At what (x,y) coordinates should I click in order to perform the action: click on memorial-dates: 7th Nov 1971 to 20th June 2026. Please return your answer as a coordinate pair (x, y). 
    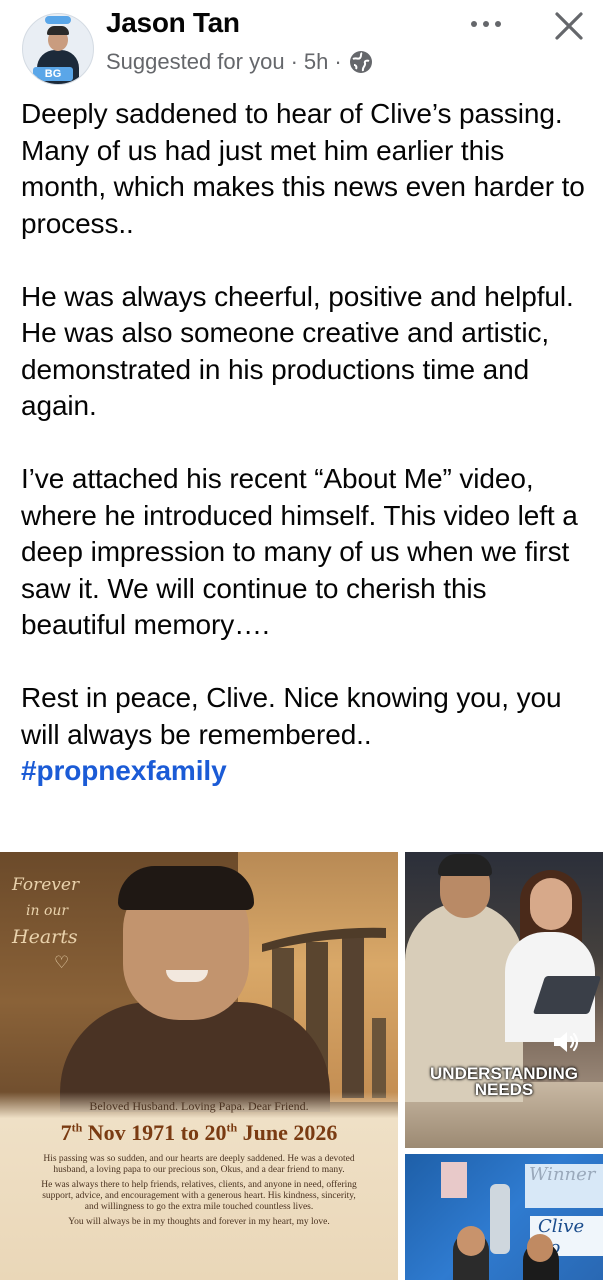
    Looking at the image, I should click on (199, 1133).